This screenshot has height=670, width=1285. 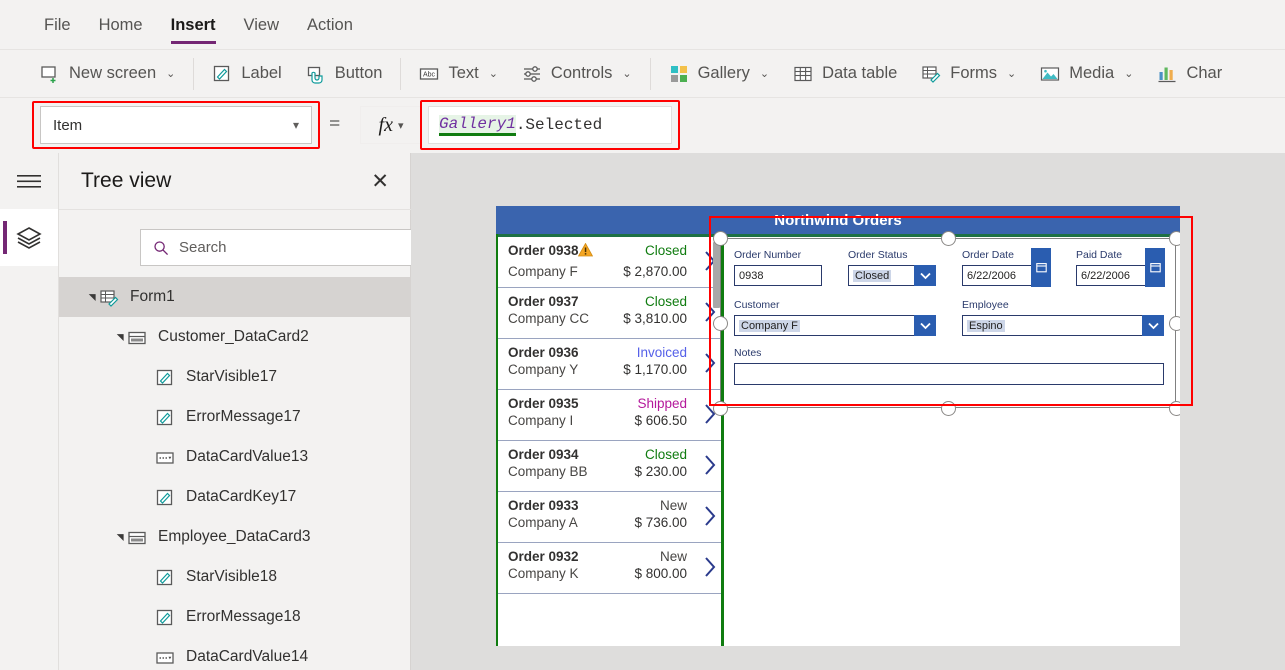 What do you see at coordinates (764, 74) in the screenshot?
I see `chevron-down-icon: ⌄` at bounding box center [764, 74].